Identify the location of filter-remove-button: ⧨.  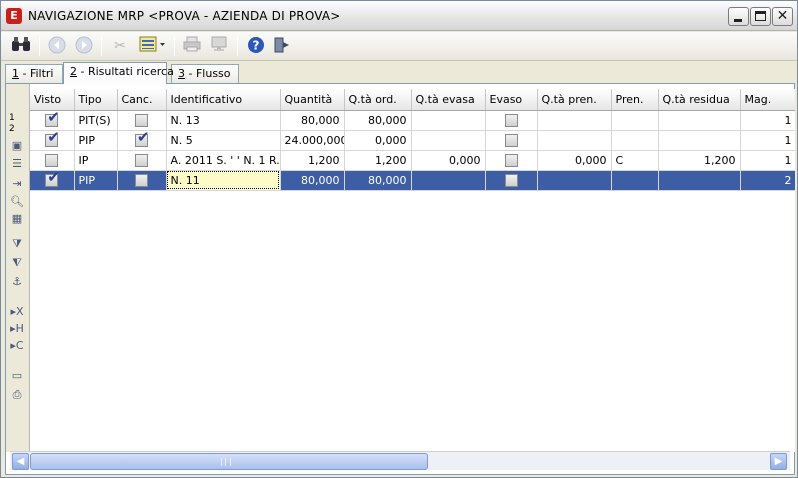
(17, 263).